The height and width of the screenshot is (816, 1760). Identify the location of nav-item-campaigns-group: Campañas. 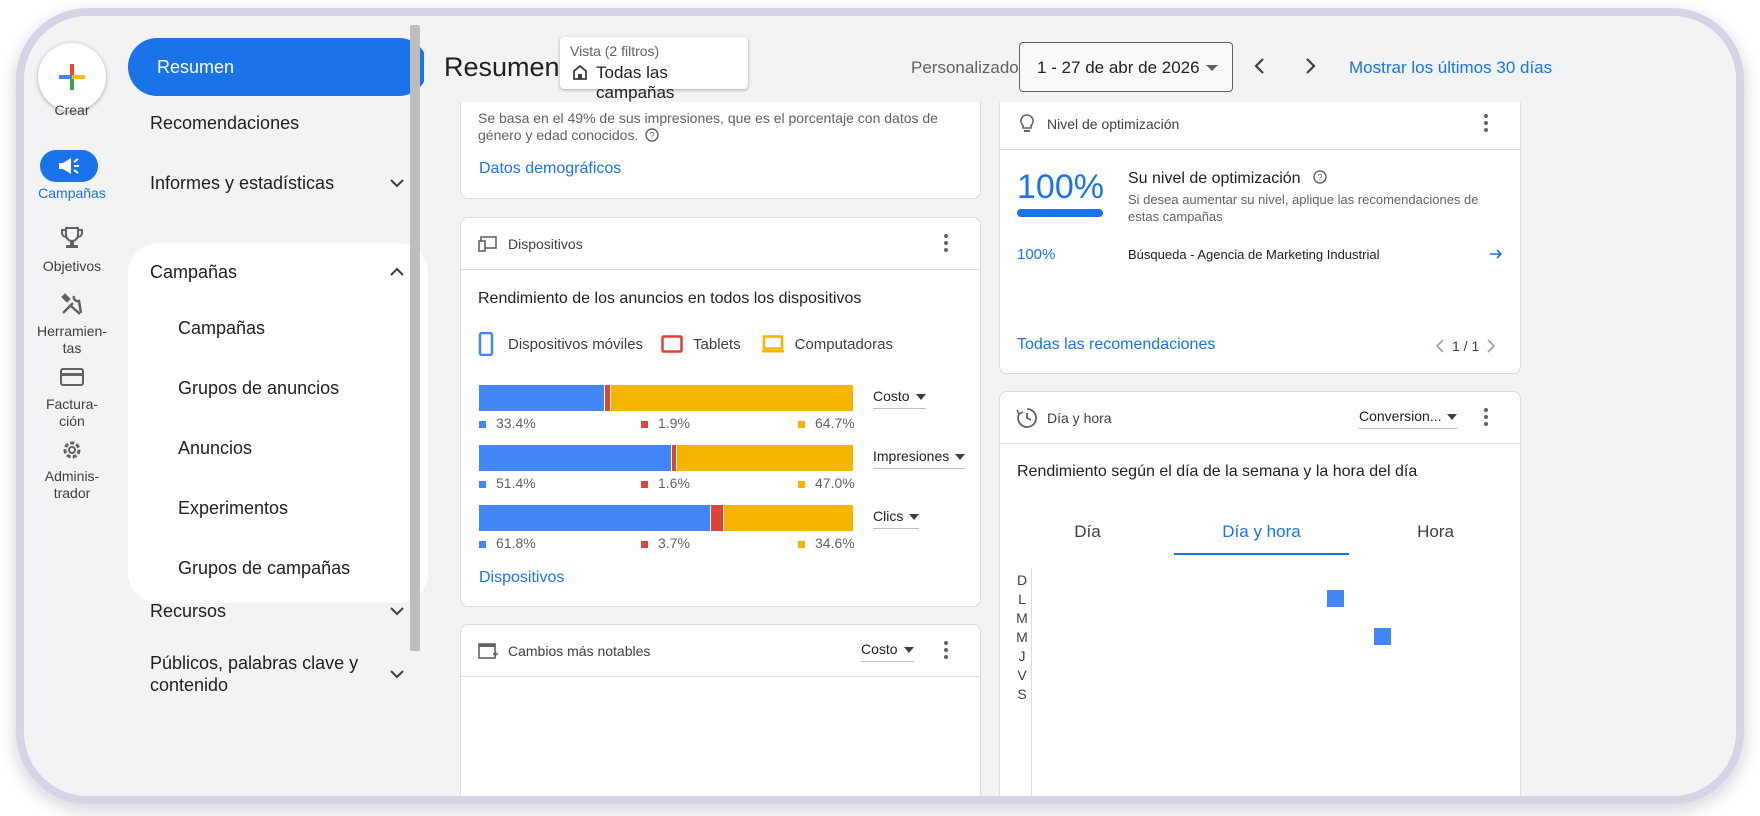
(270, 272).